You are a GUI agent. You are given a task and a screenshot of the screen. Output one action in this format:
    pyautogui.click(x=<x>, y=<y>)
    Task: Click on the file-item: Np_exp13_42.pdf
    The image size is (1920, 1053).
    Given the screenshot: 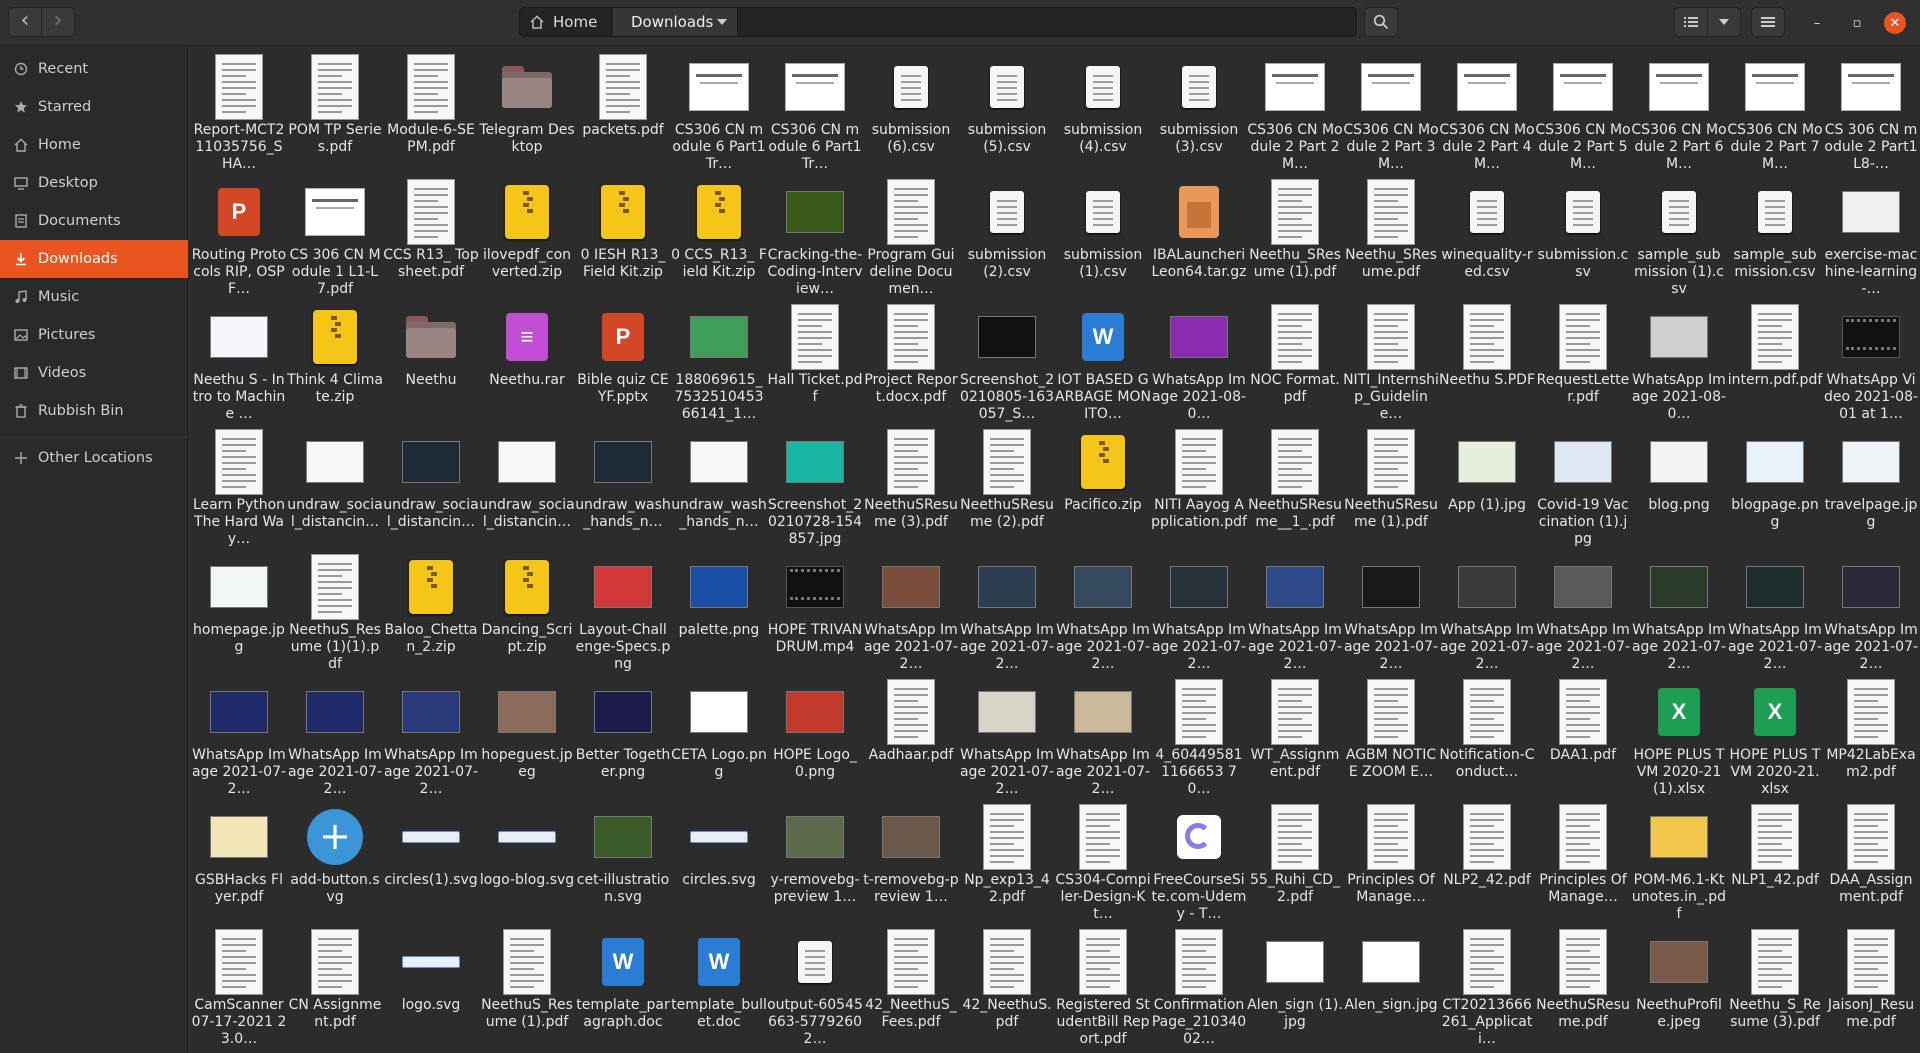 What is the action you would take?
    pyautogui.click(x=1007, y=862)
    